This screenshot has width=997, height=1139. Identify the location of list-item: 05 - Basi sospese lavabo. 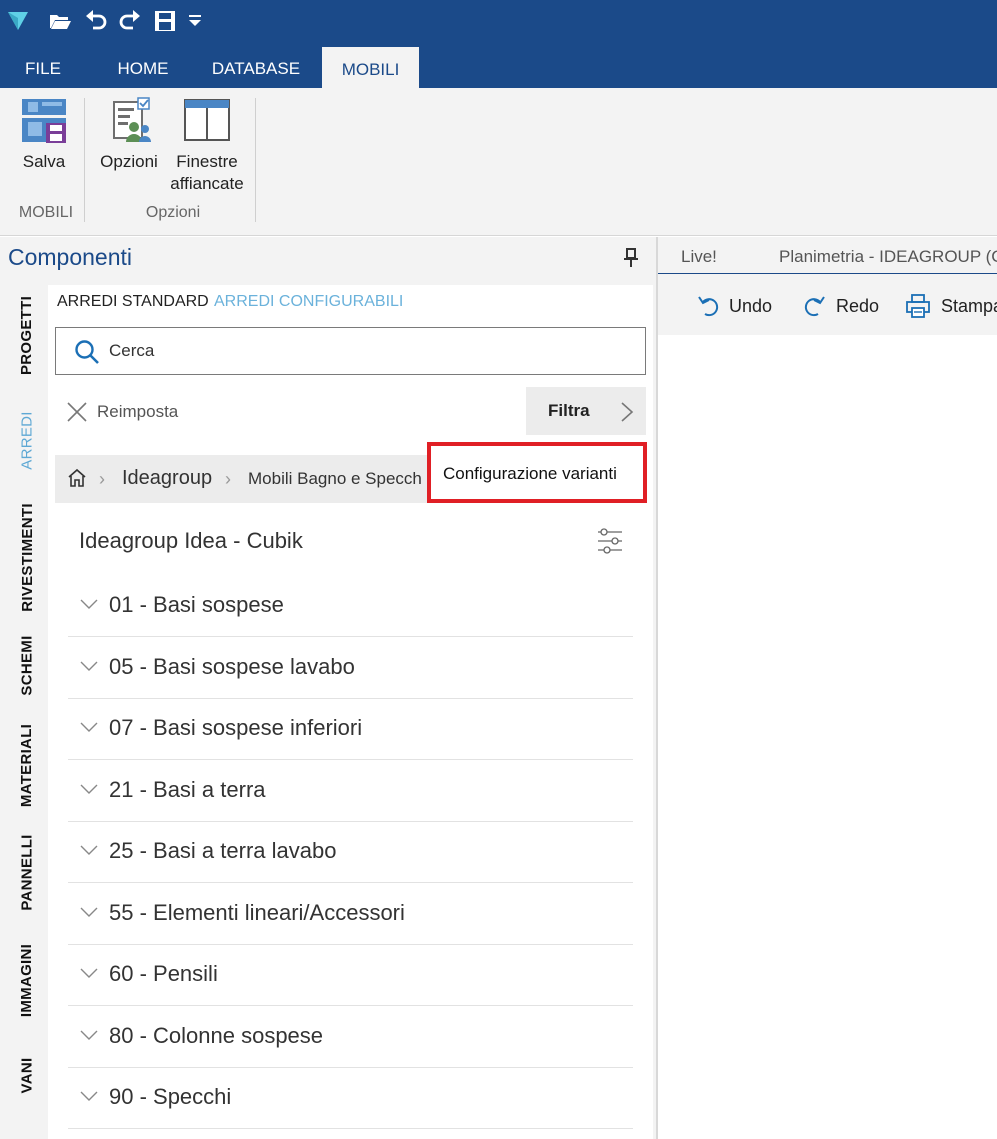
(350, 668).